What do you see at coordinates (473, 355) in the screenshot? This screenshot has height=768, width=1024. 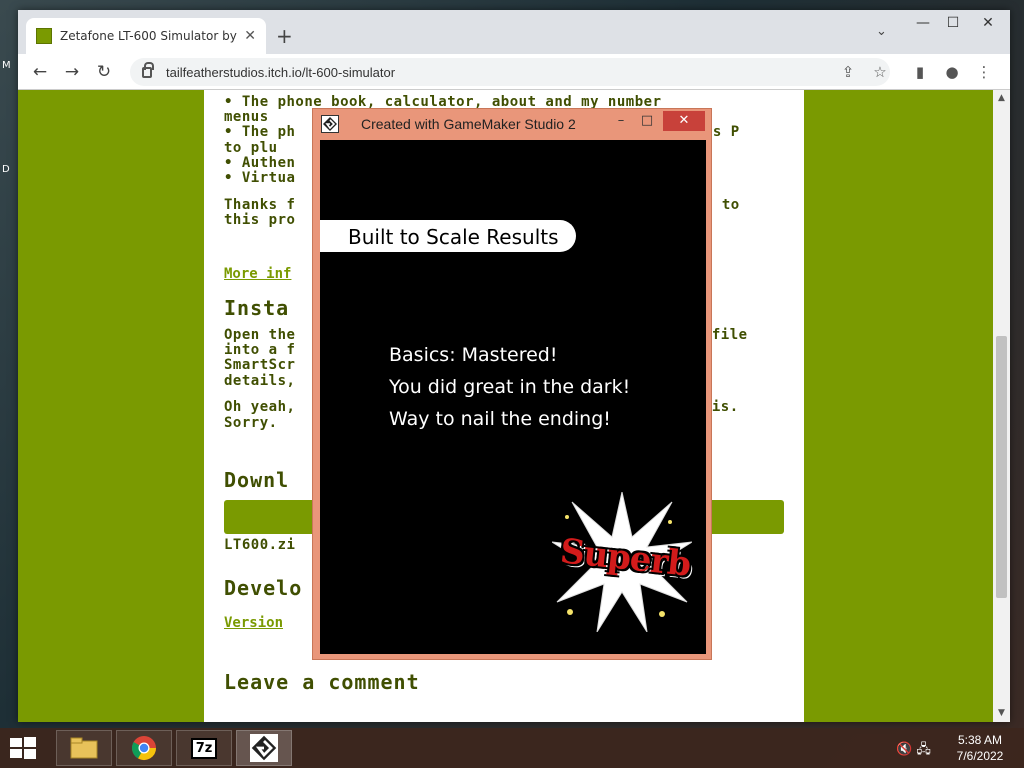 I see `result-line: Basics: Mastered!` at bounding box center [473, 355].